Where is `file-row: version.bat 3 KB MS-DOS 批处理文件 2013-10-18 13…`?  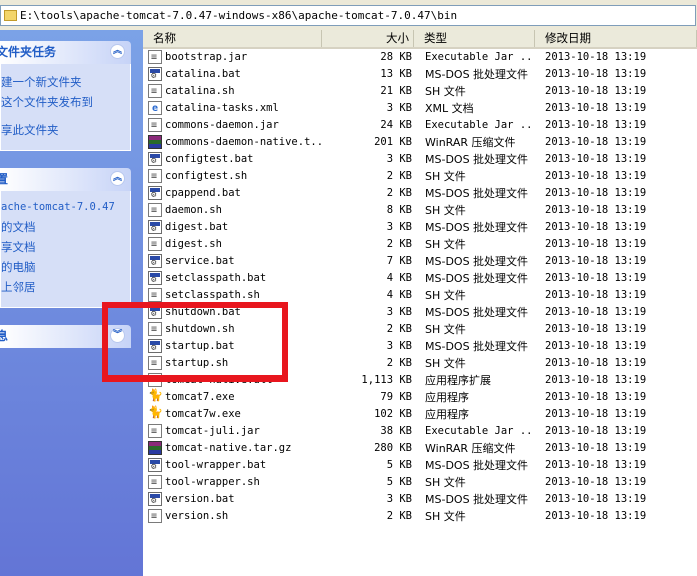
file-row: version.bat 3 KB MS-DOS 批处理文件 2013-10-18 13… is located at coordinates (420, 499).